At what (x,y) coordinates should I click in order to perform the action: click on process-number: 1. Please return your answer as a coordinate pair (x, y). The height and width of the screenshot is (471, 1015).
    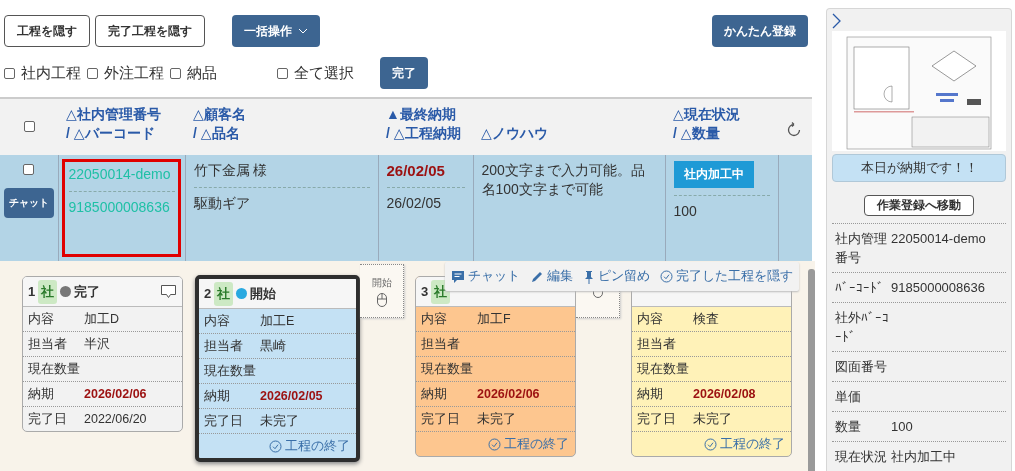
    Looking at the image, I should click on (32, 291).